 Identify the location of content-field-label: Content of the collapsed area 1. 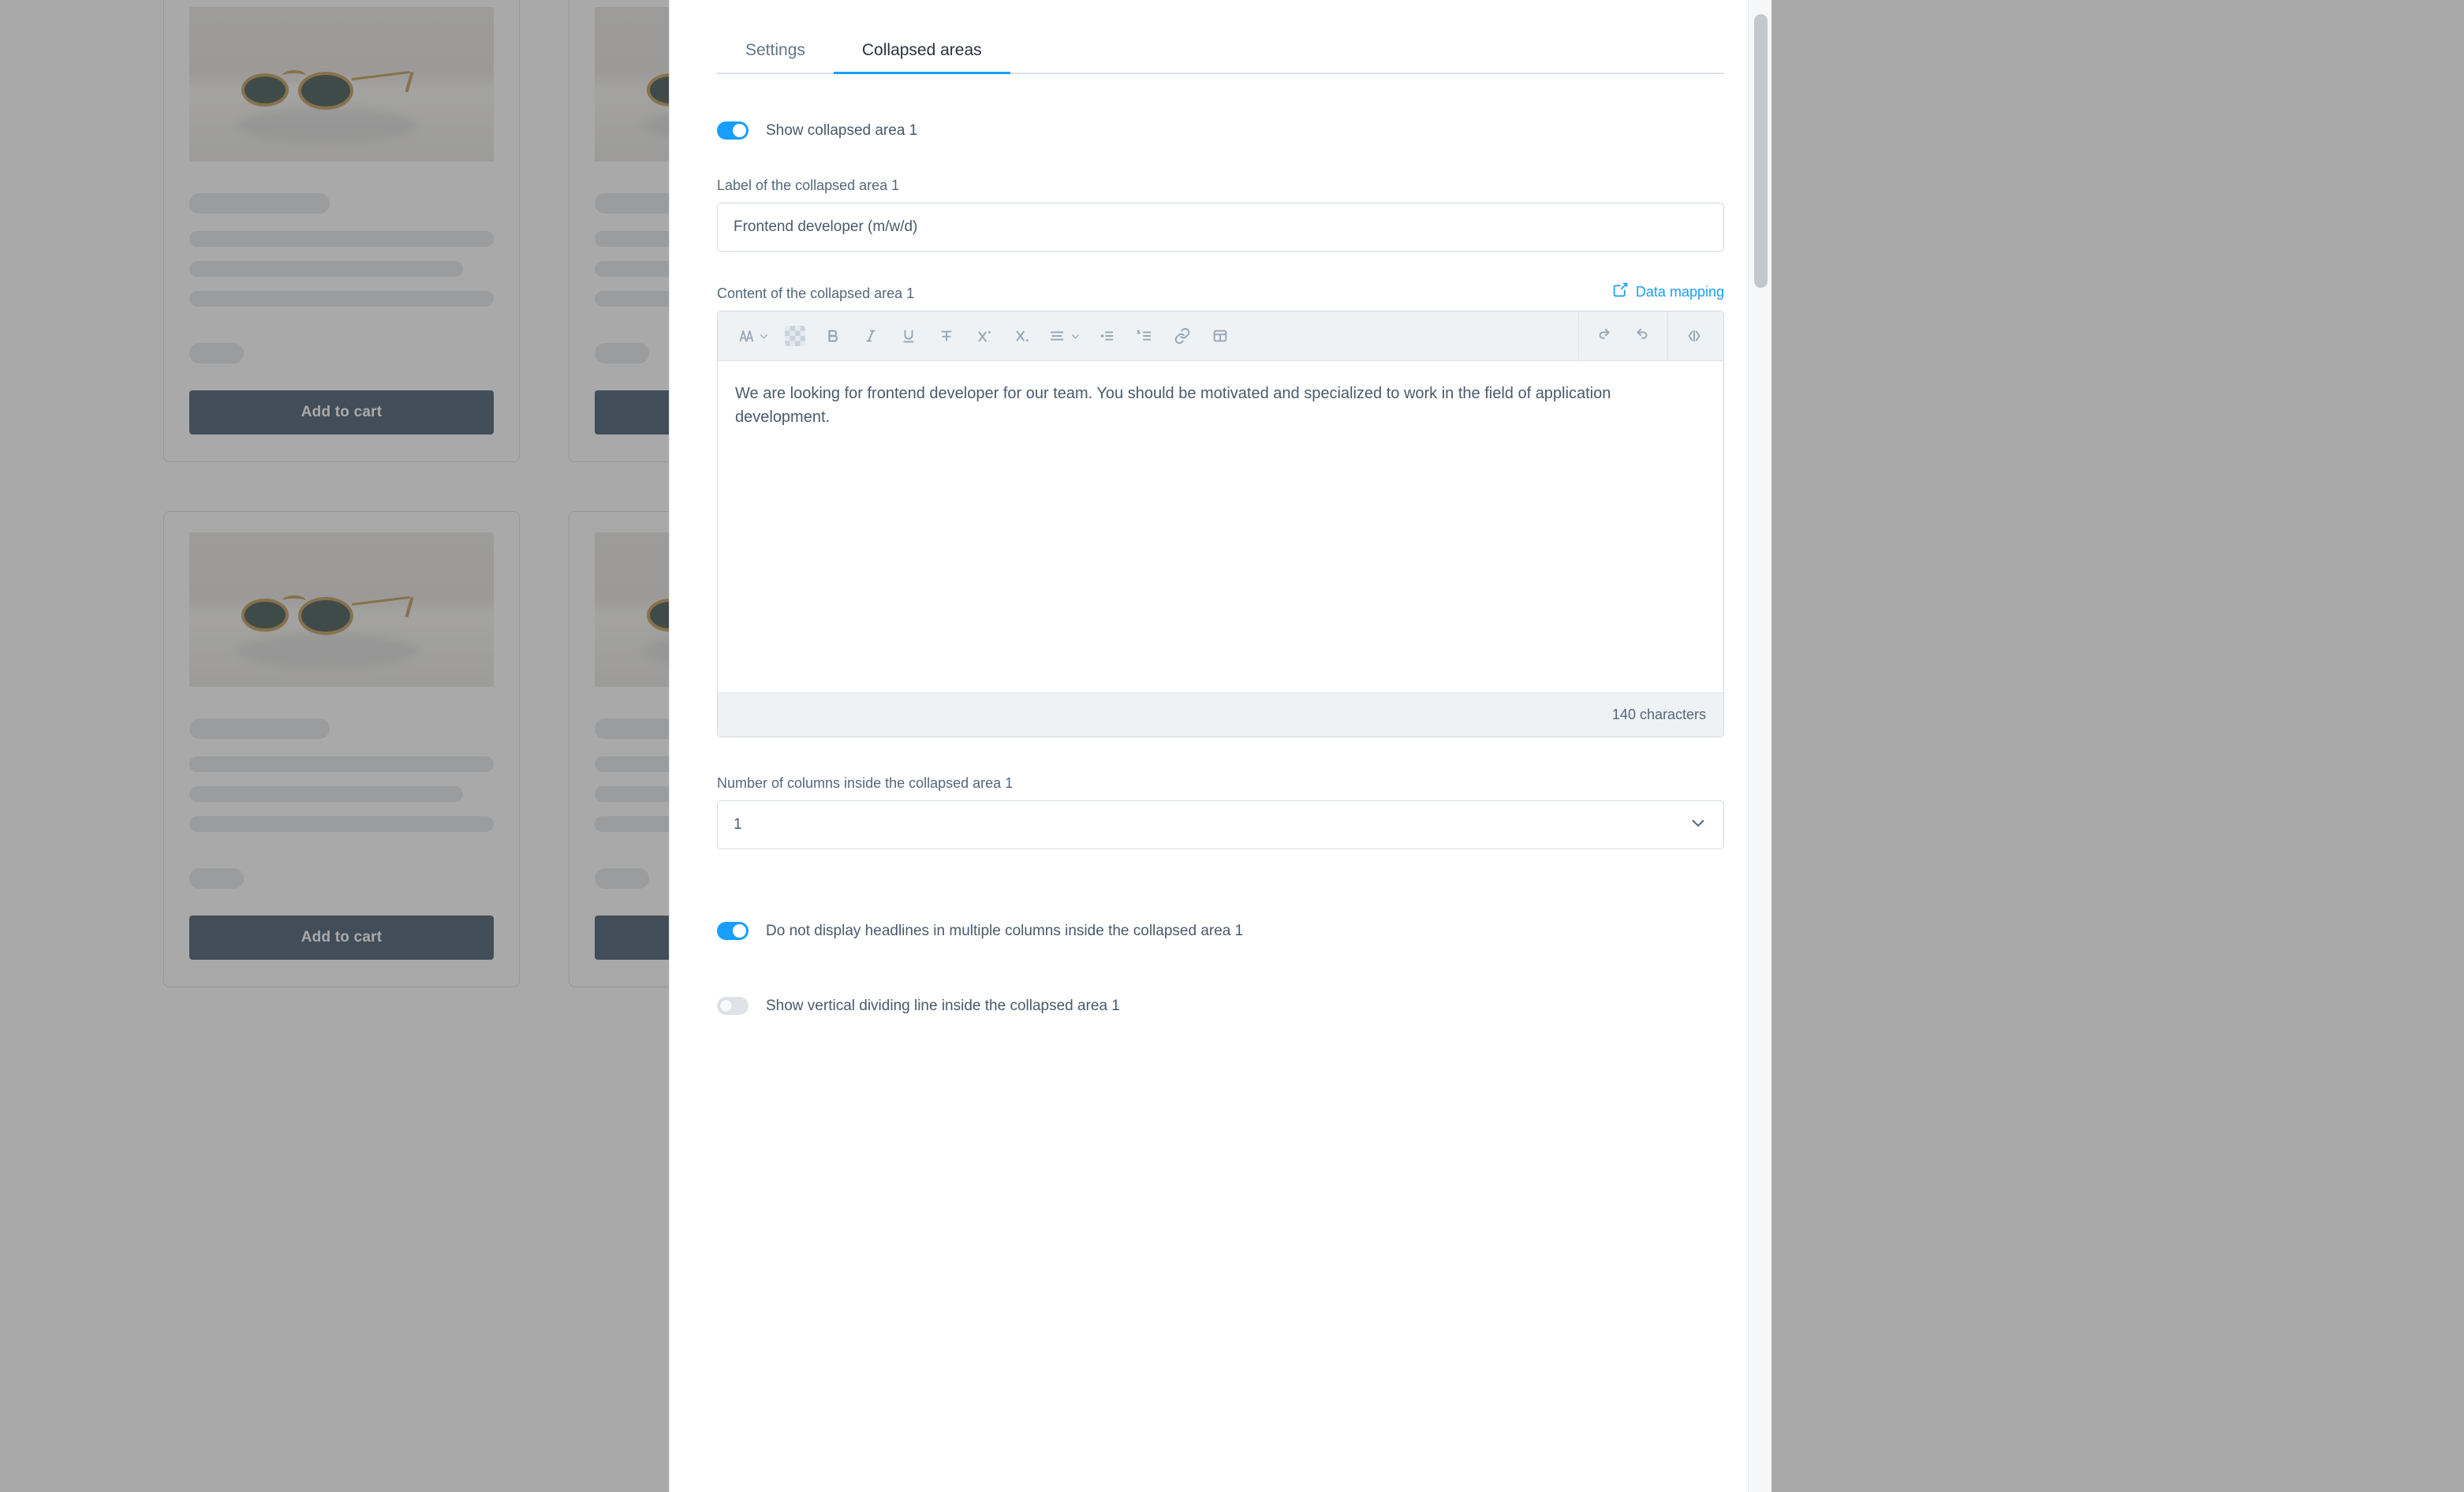
(816, 293).